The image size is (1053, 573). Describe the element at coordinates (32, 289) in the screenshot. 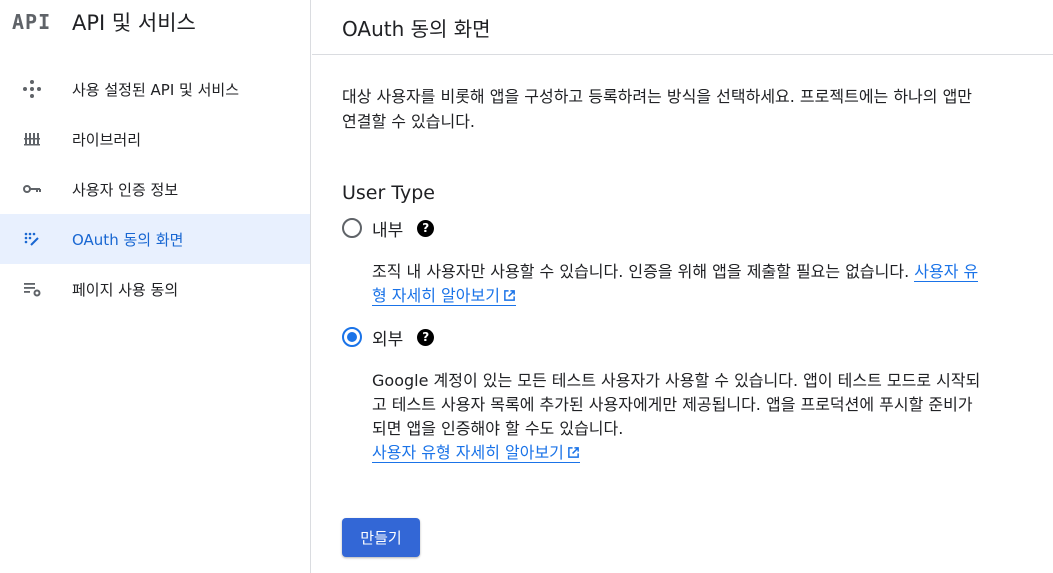

I see `list-settings-icon` at that location.